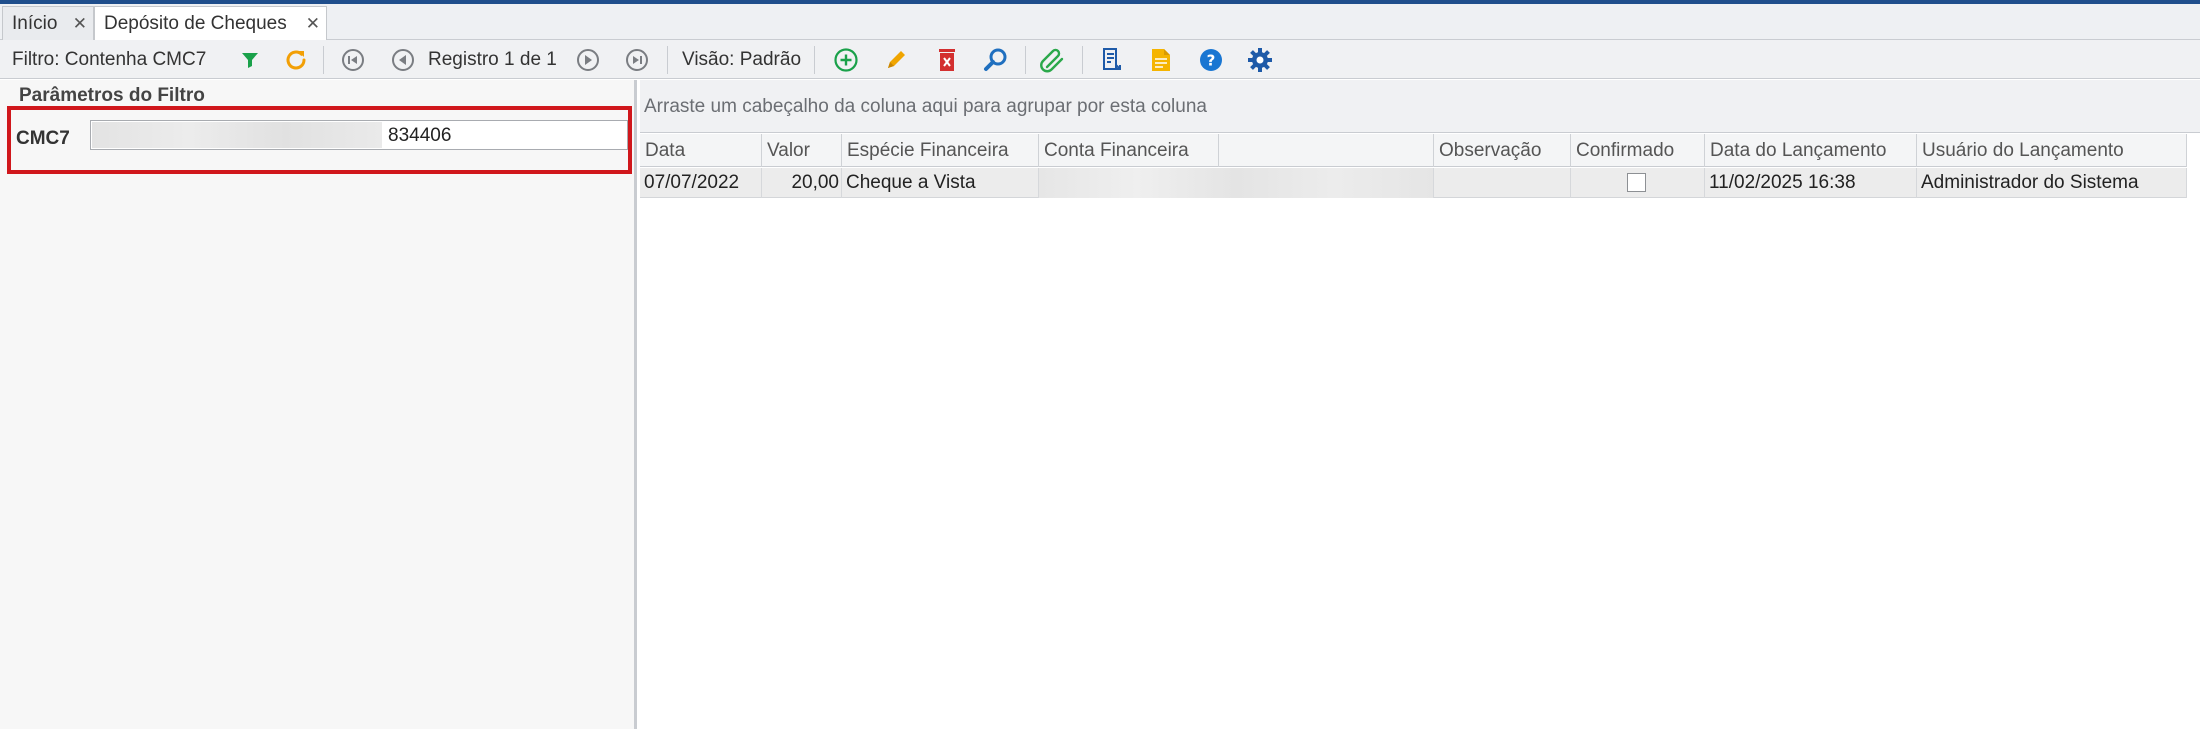 The height and width of the screenshot is (729, 2200). Describe the element at coordinates (1326, 150) in the screenshot. I see `column-header-blank` at that location.